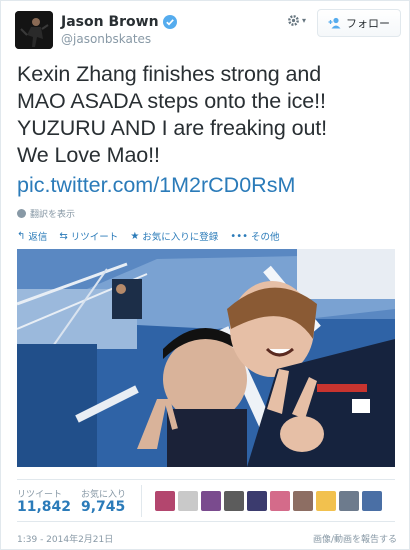 This screenshot has width=410, height=550. Describe the element at coordinates (239, 236) in the screenshot. I see `more-icon: •••` at that location.